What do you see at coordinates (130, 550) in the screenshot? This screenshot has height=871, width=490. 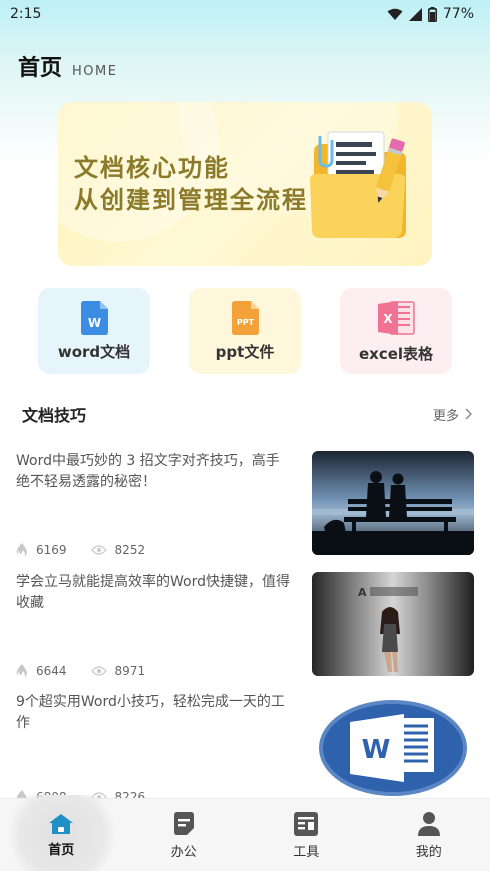 I see `view-count: 8252` at bounding box center [130, 550].